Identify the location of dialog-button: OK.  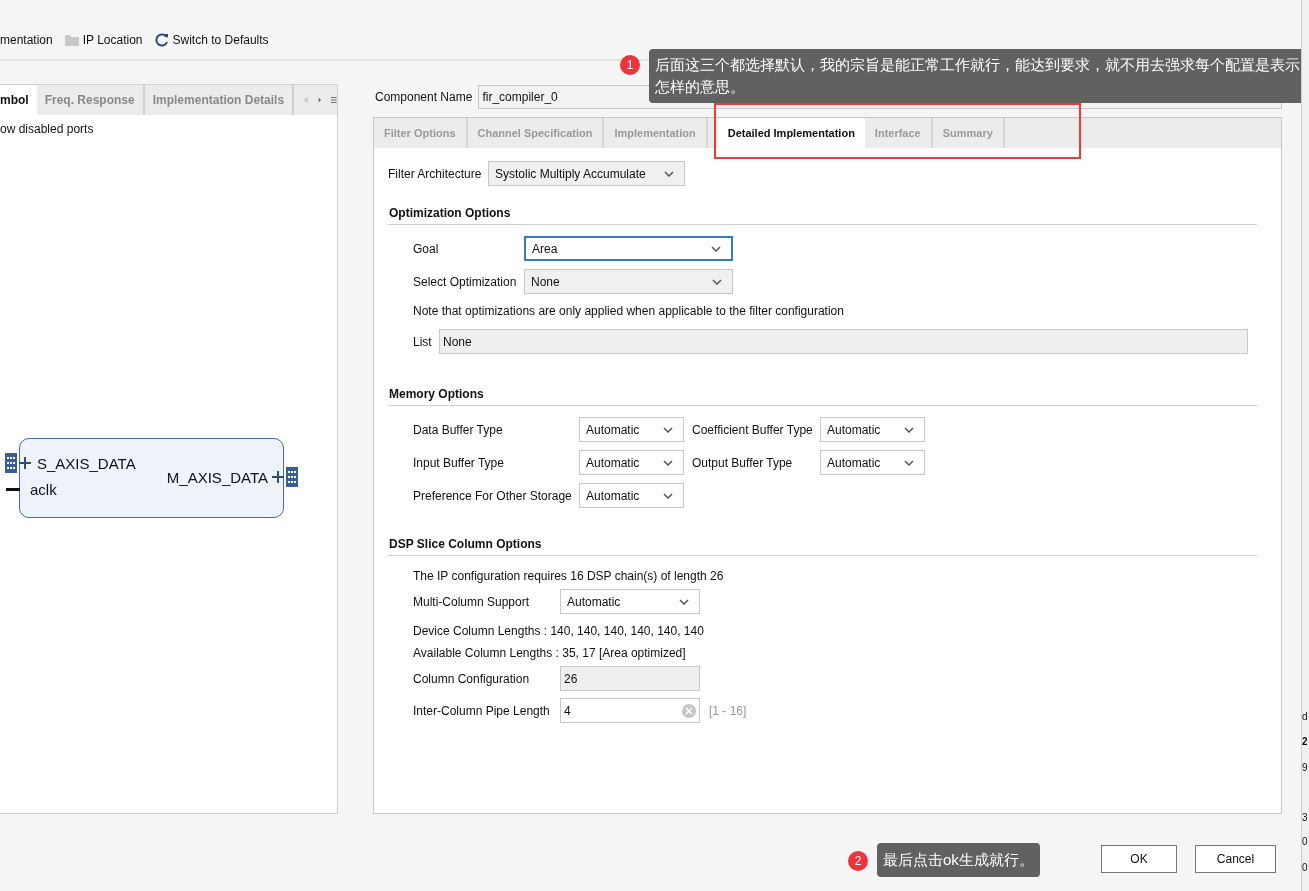
(1139, 859).